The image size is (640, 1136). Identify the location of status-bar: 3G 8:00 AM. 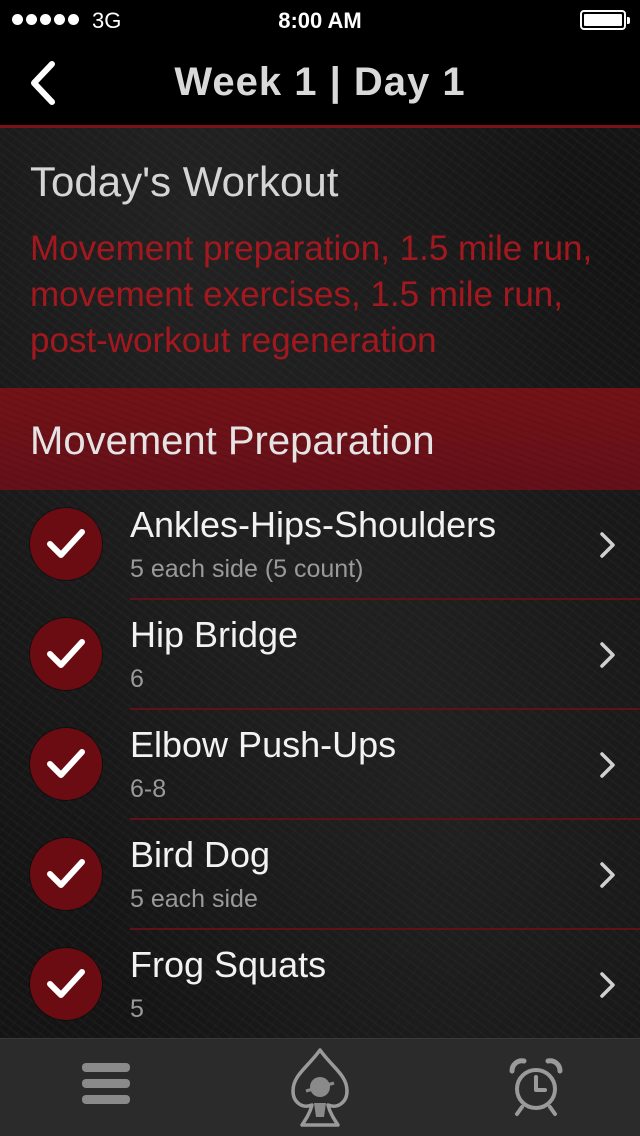
(320, 20).